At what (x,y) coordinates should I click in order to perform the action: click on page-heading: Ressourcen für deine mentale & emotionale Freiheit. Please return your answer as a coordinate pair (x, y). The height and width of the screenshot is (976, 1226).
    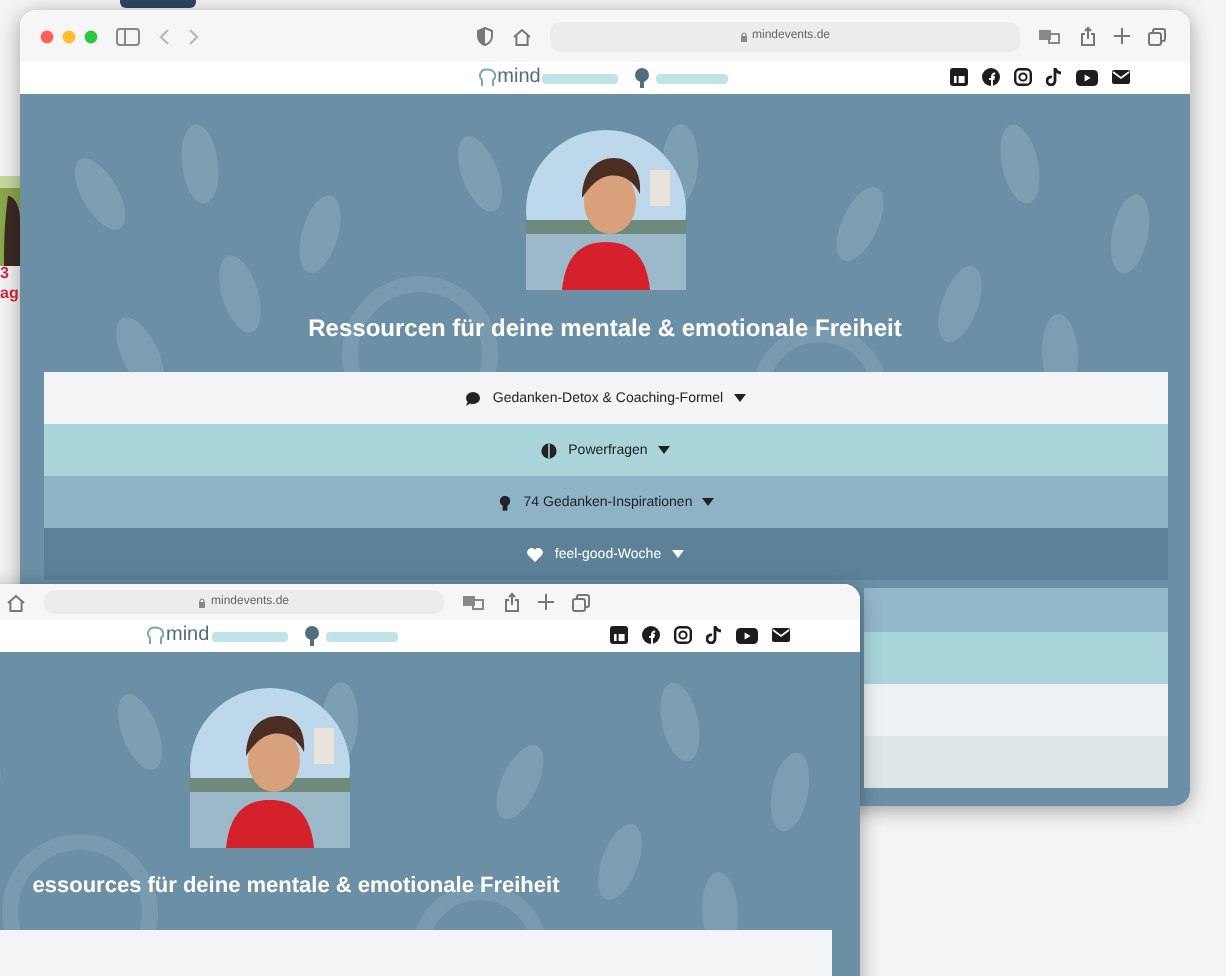
    Looking at the image, I should click on (605, 328).